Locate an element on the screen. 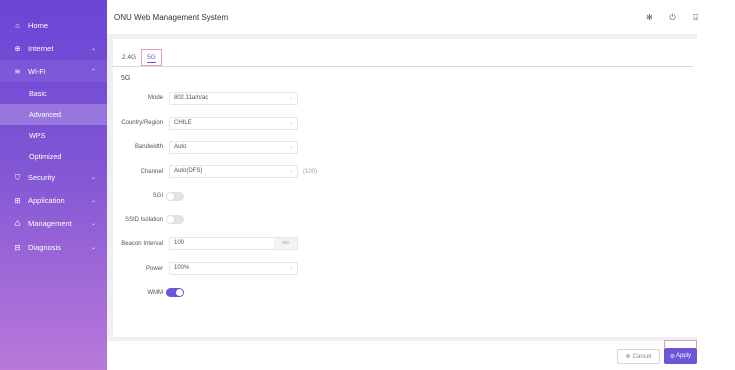 The width and height of the screenshot is (735, 370). sidebar-subitem-optimized: Optimized is located at coordinates (53, 156).